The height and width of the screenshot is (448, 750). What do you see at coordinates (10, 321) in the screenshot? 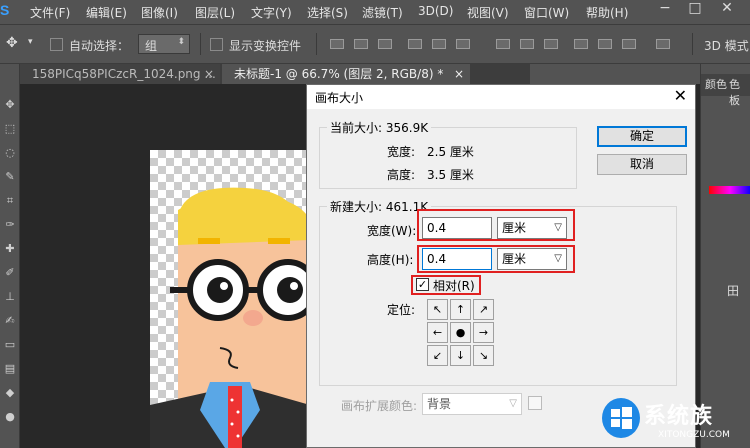
I see `history-brush-icon: ✍` at bounding box center [10, 321].